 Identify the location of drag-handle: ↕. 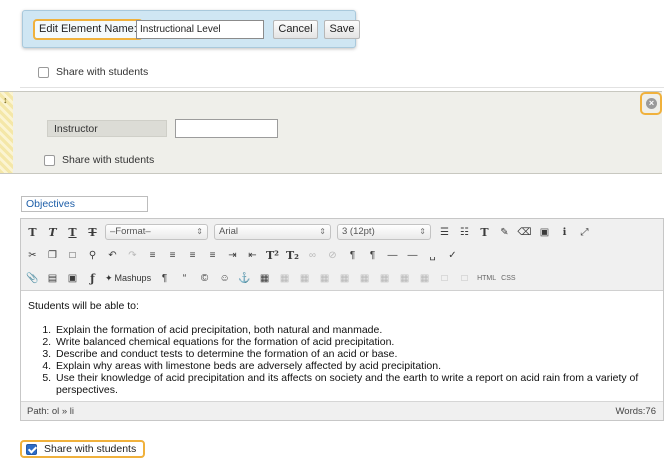
(6, 132).